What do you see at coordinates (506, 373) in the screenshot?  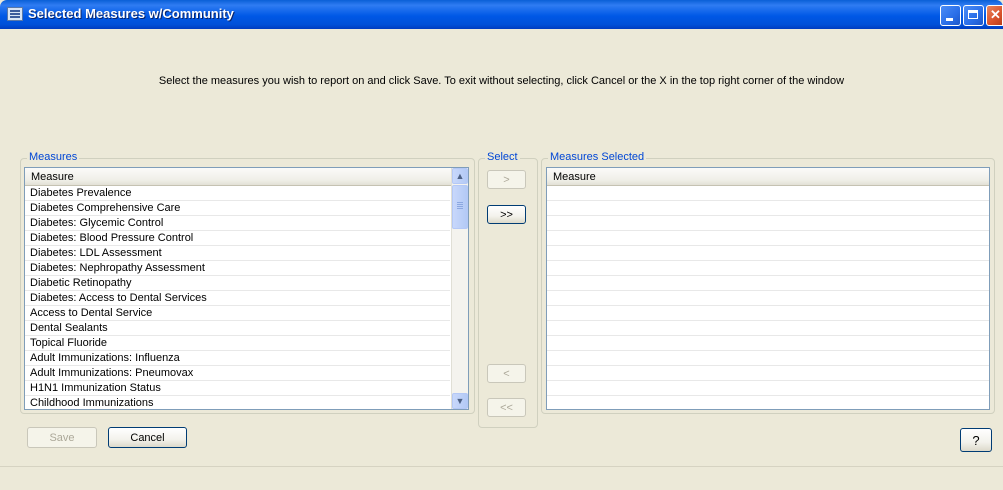 I see `move-left-button: <` at bounding box center [506, 373].